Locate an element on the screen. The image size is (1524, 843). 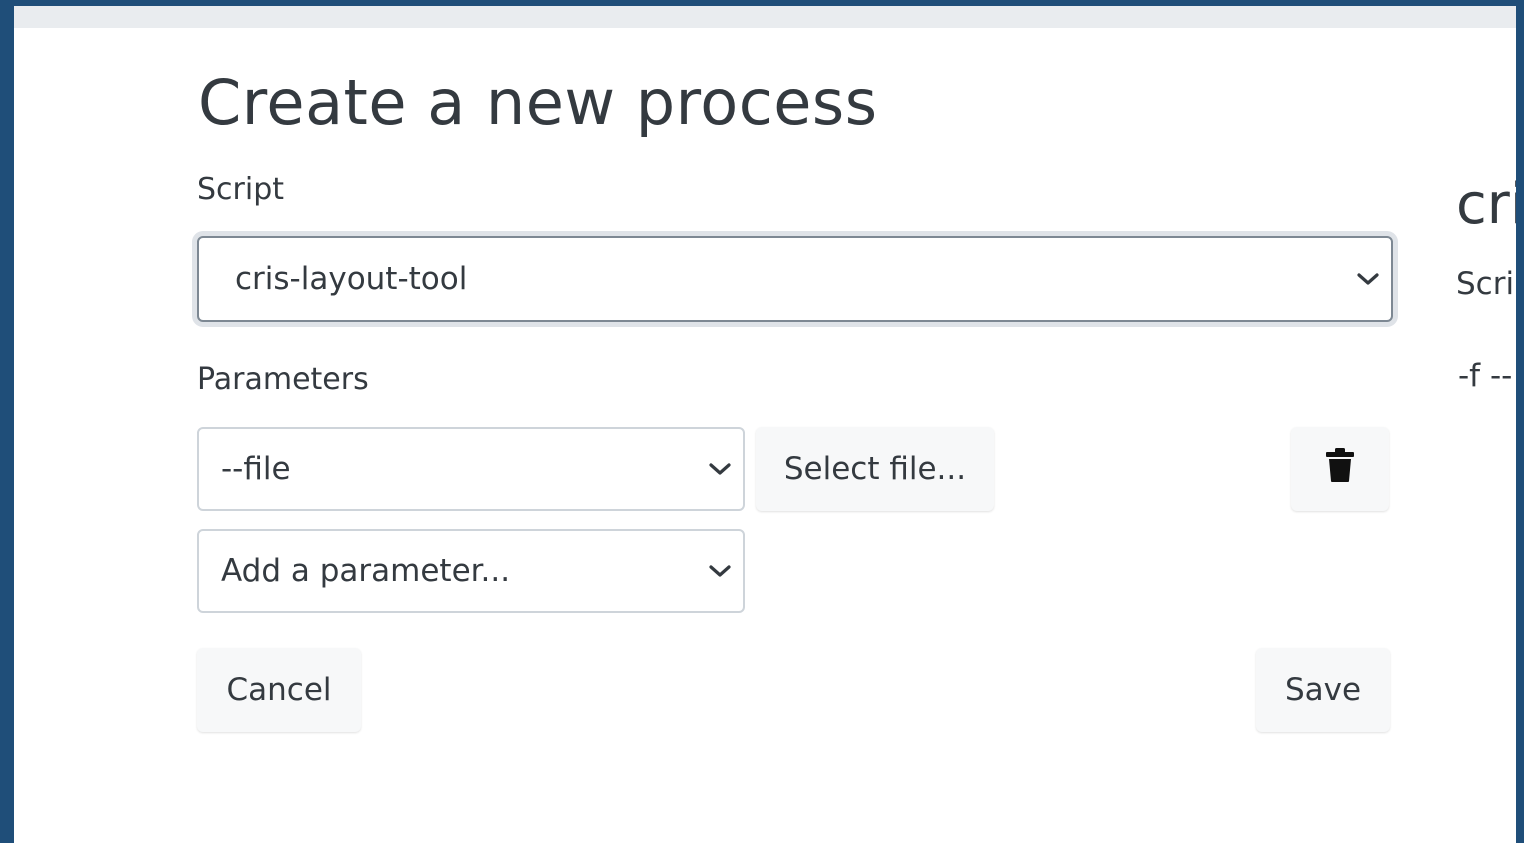
page-title: Create a new process is located at coordinates (538, 102).